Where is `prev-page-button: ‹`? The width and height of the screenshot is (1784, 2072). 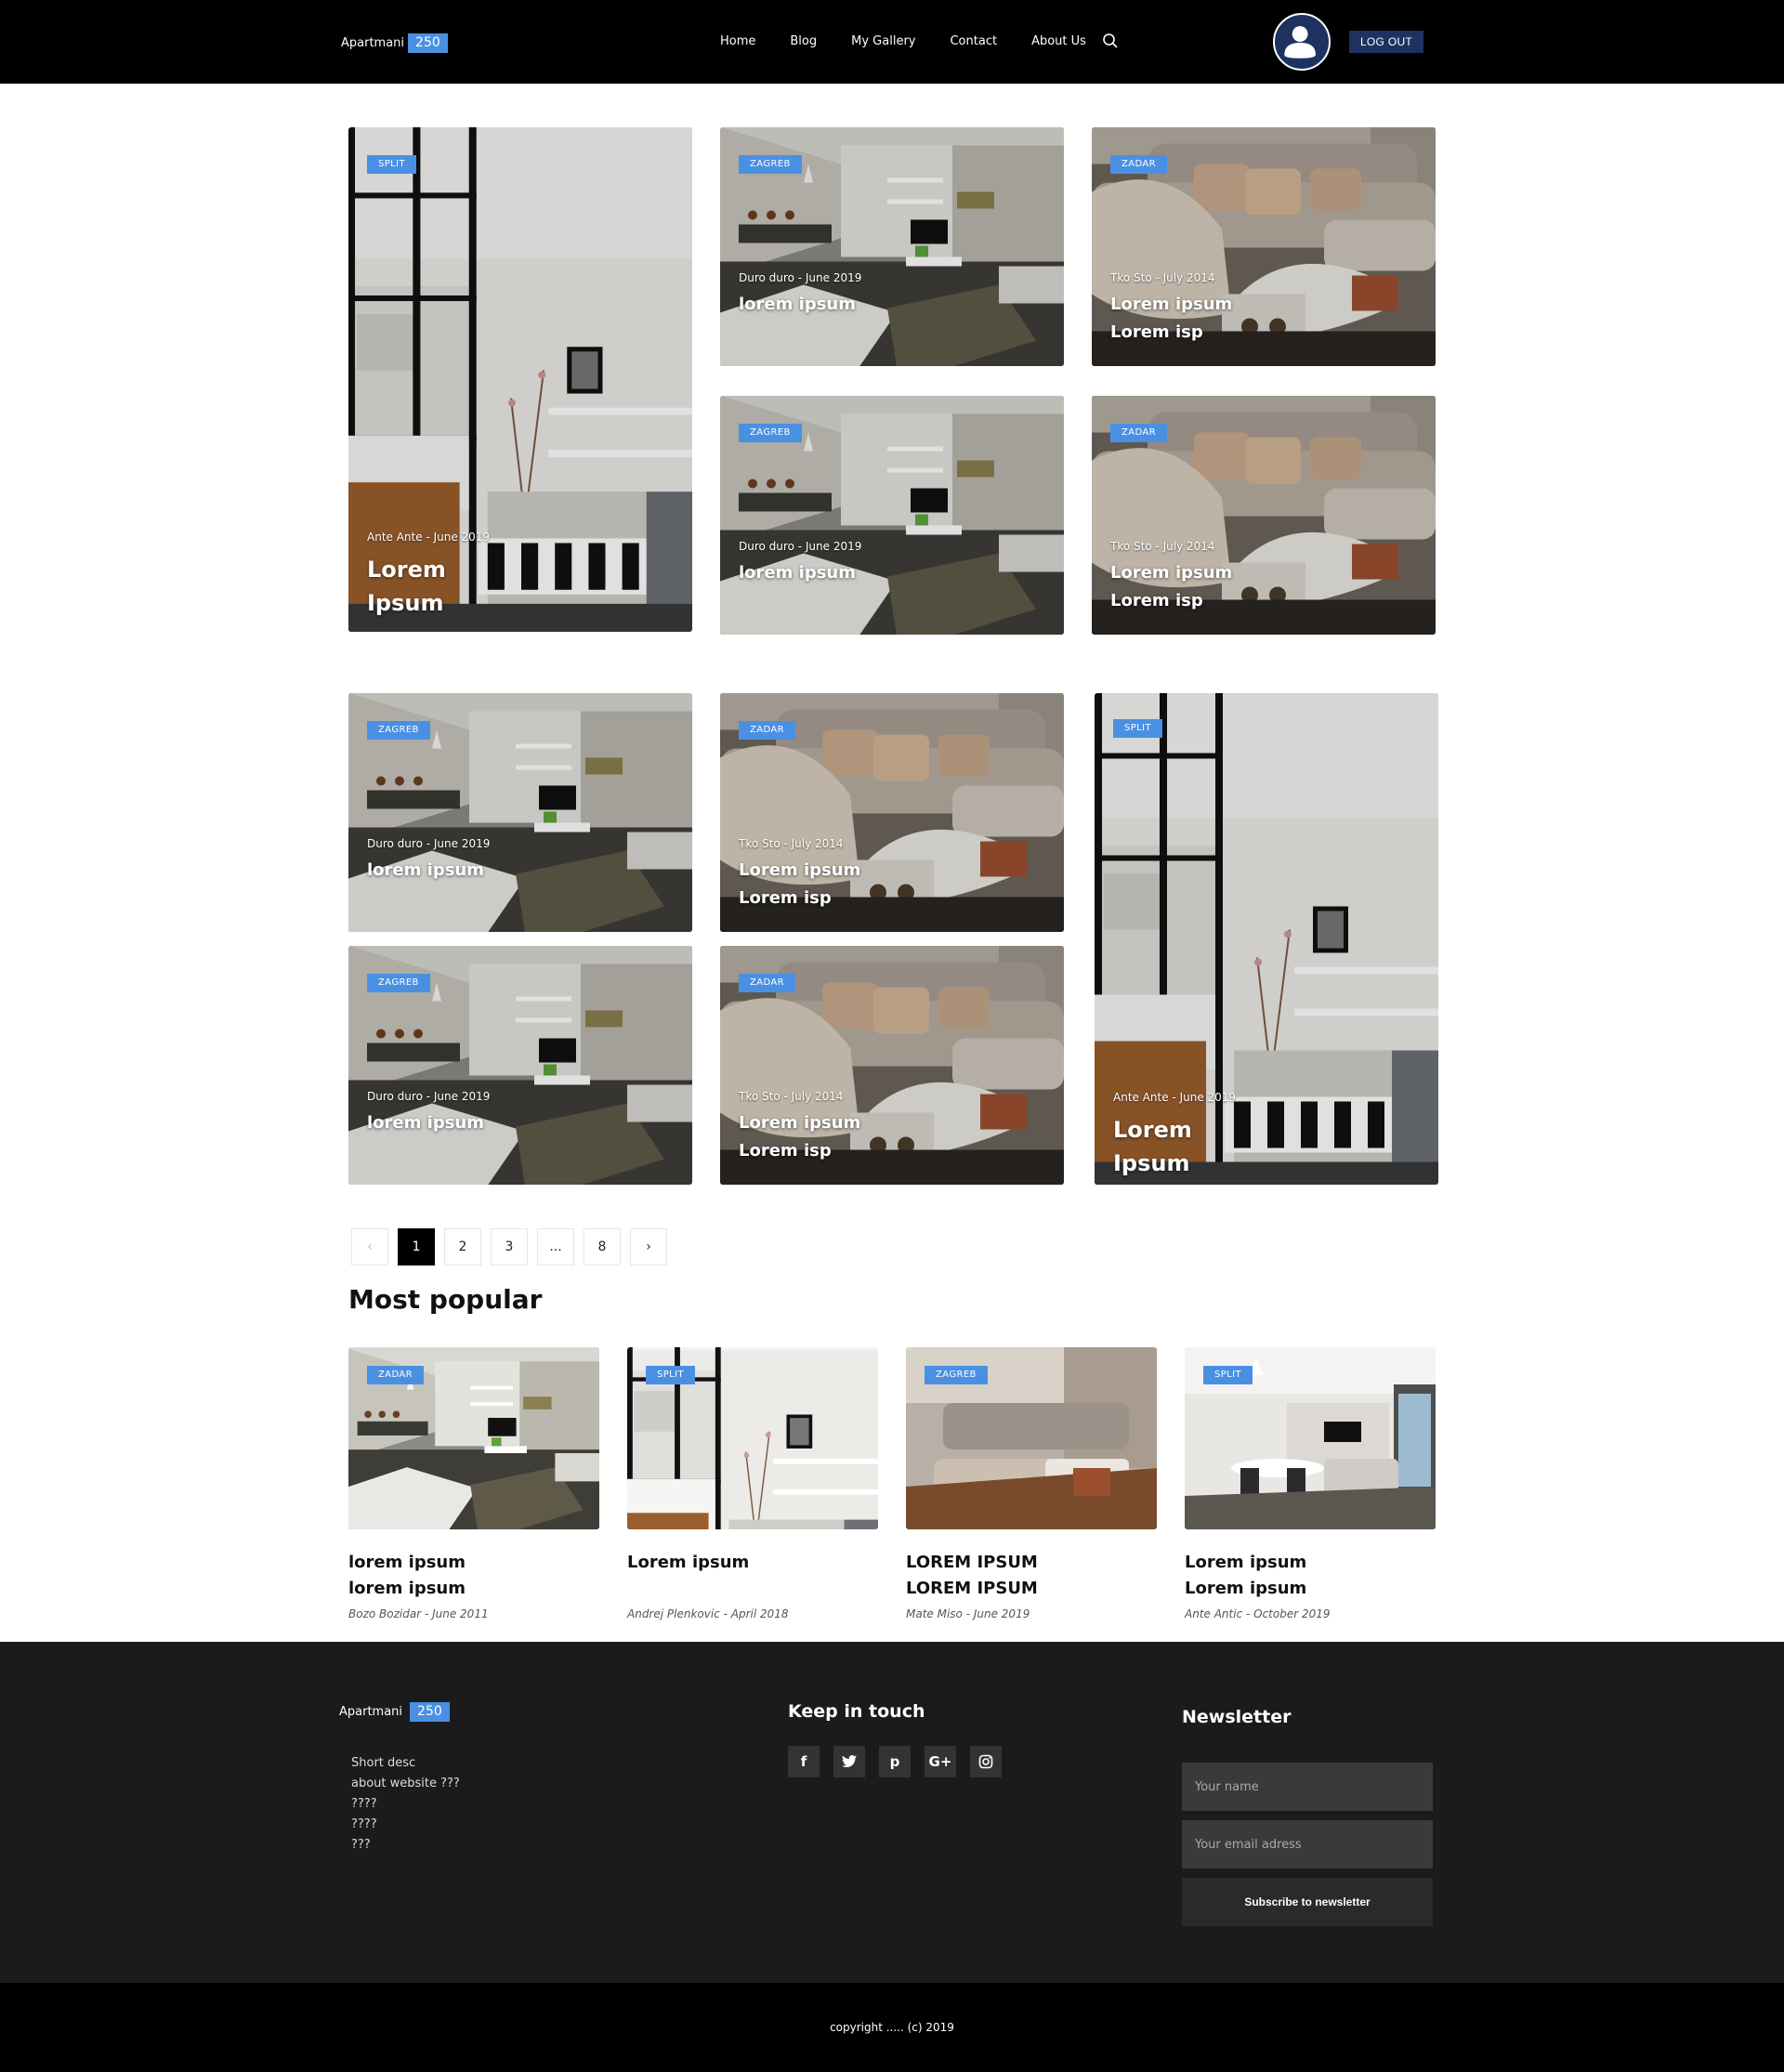
prev-page-button: ‹ is located at coordinates (370, 1246).